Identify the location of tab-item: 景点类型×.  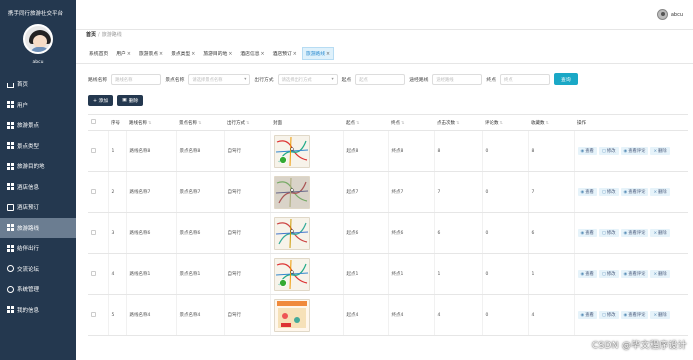
(183, 53).